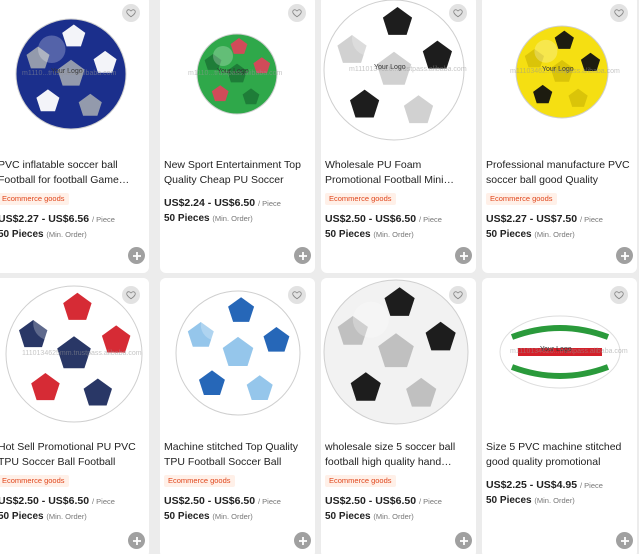 This screenshot has height=554, width=639. Describe the element at coordinates (559, 219) in the screenshot. I see `price-range: US$2.27 - US$7.50 / Piece` at that location.